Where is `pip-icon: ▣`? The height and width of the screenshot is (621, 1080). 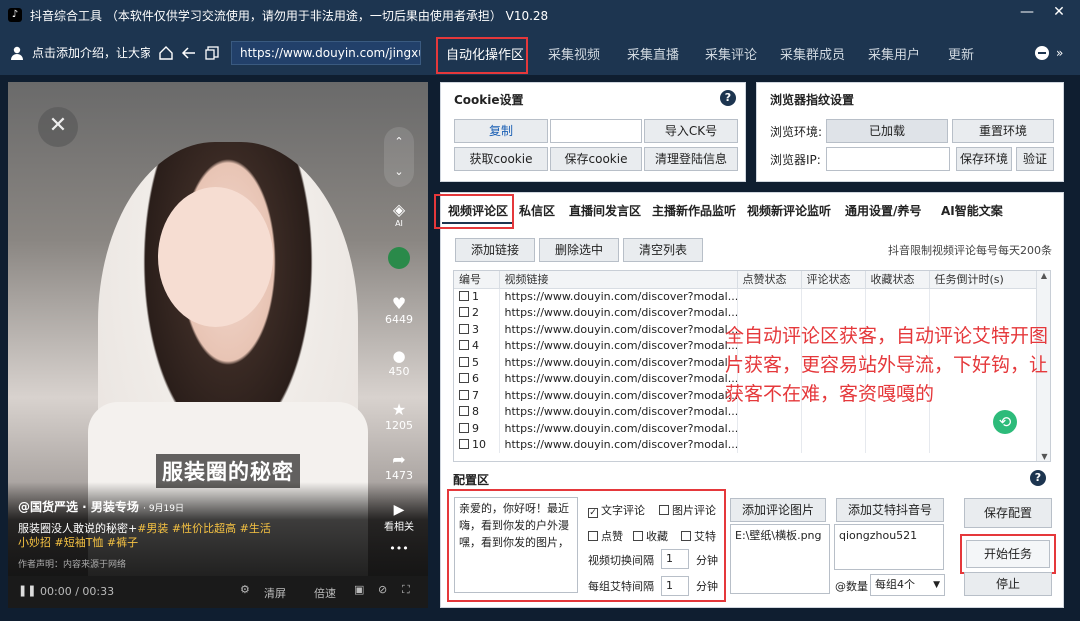 pip-icon: ▣ is located at coordinates (359, 589).